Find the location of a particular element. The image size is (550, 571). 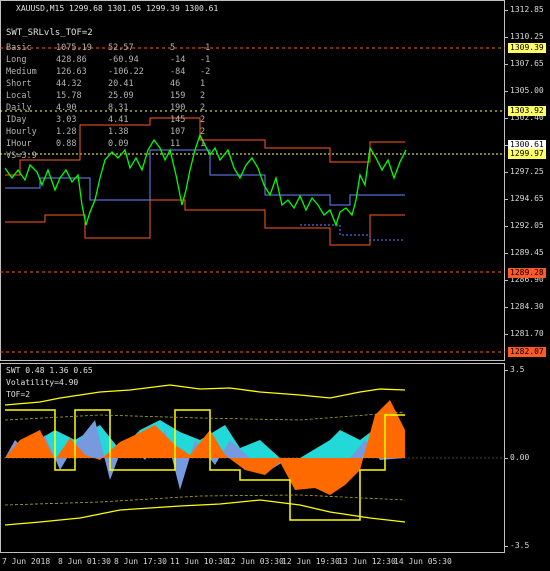

time-tick: 14 Jun 05:30 is located at coordinates (423, 561).